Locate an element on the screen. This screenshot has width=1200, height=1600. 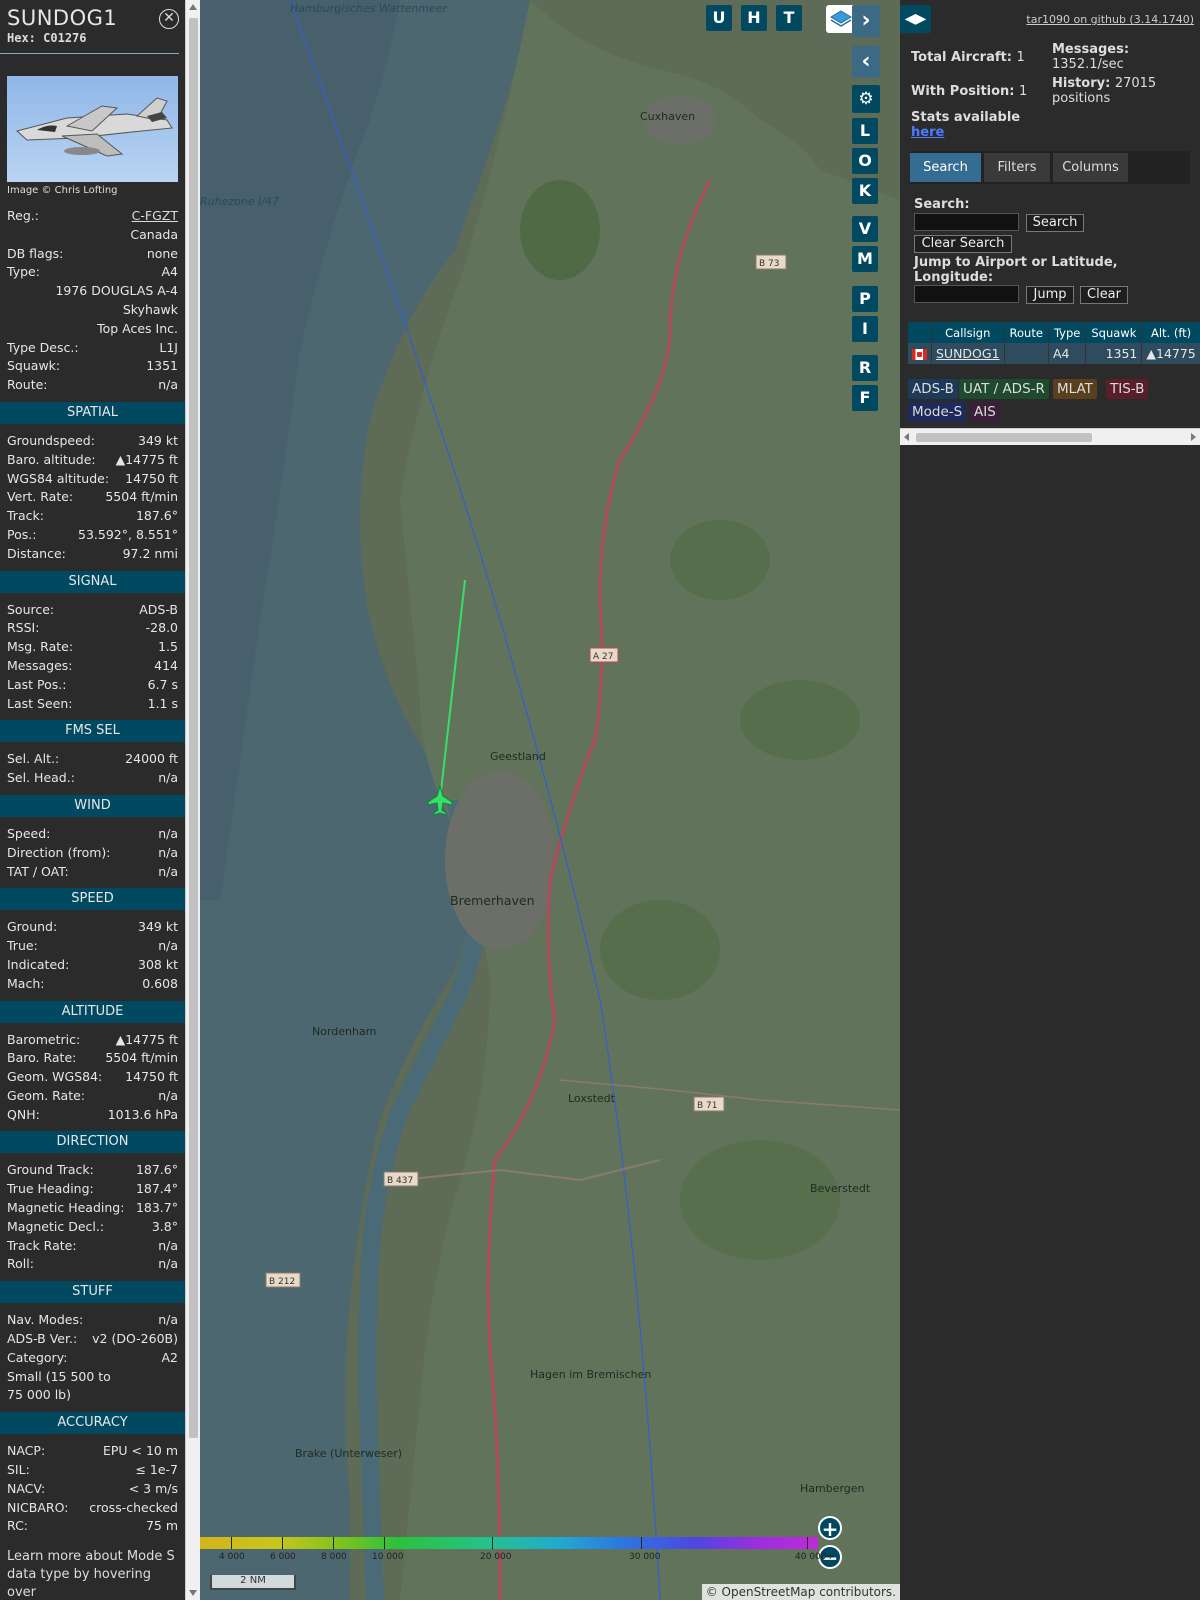
map-button-u: U is located at coordinates (719, 18).